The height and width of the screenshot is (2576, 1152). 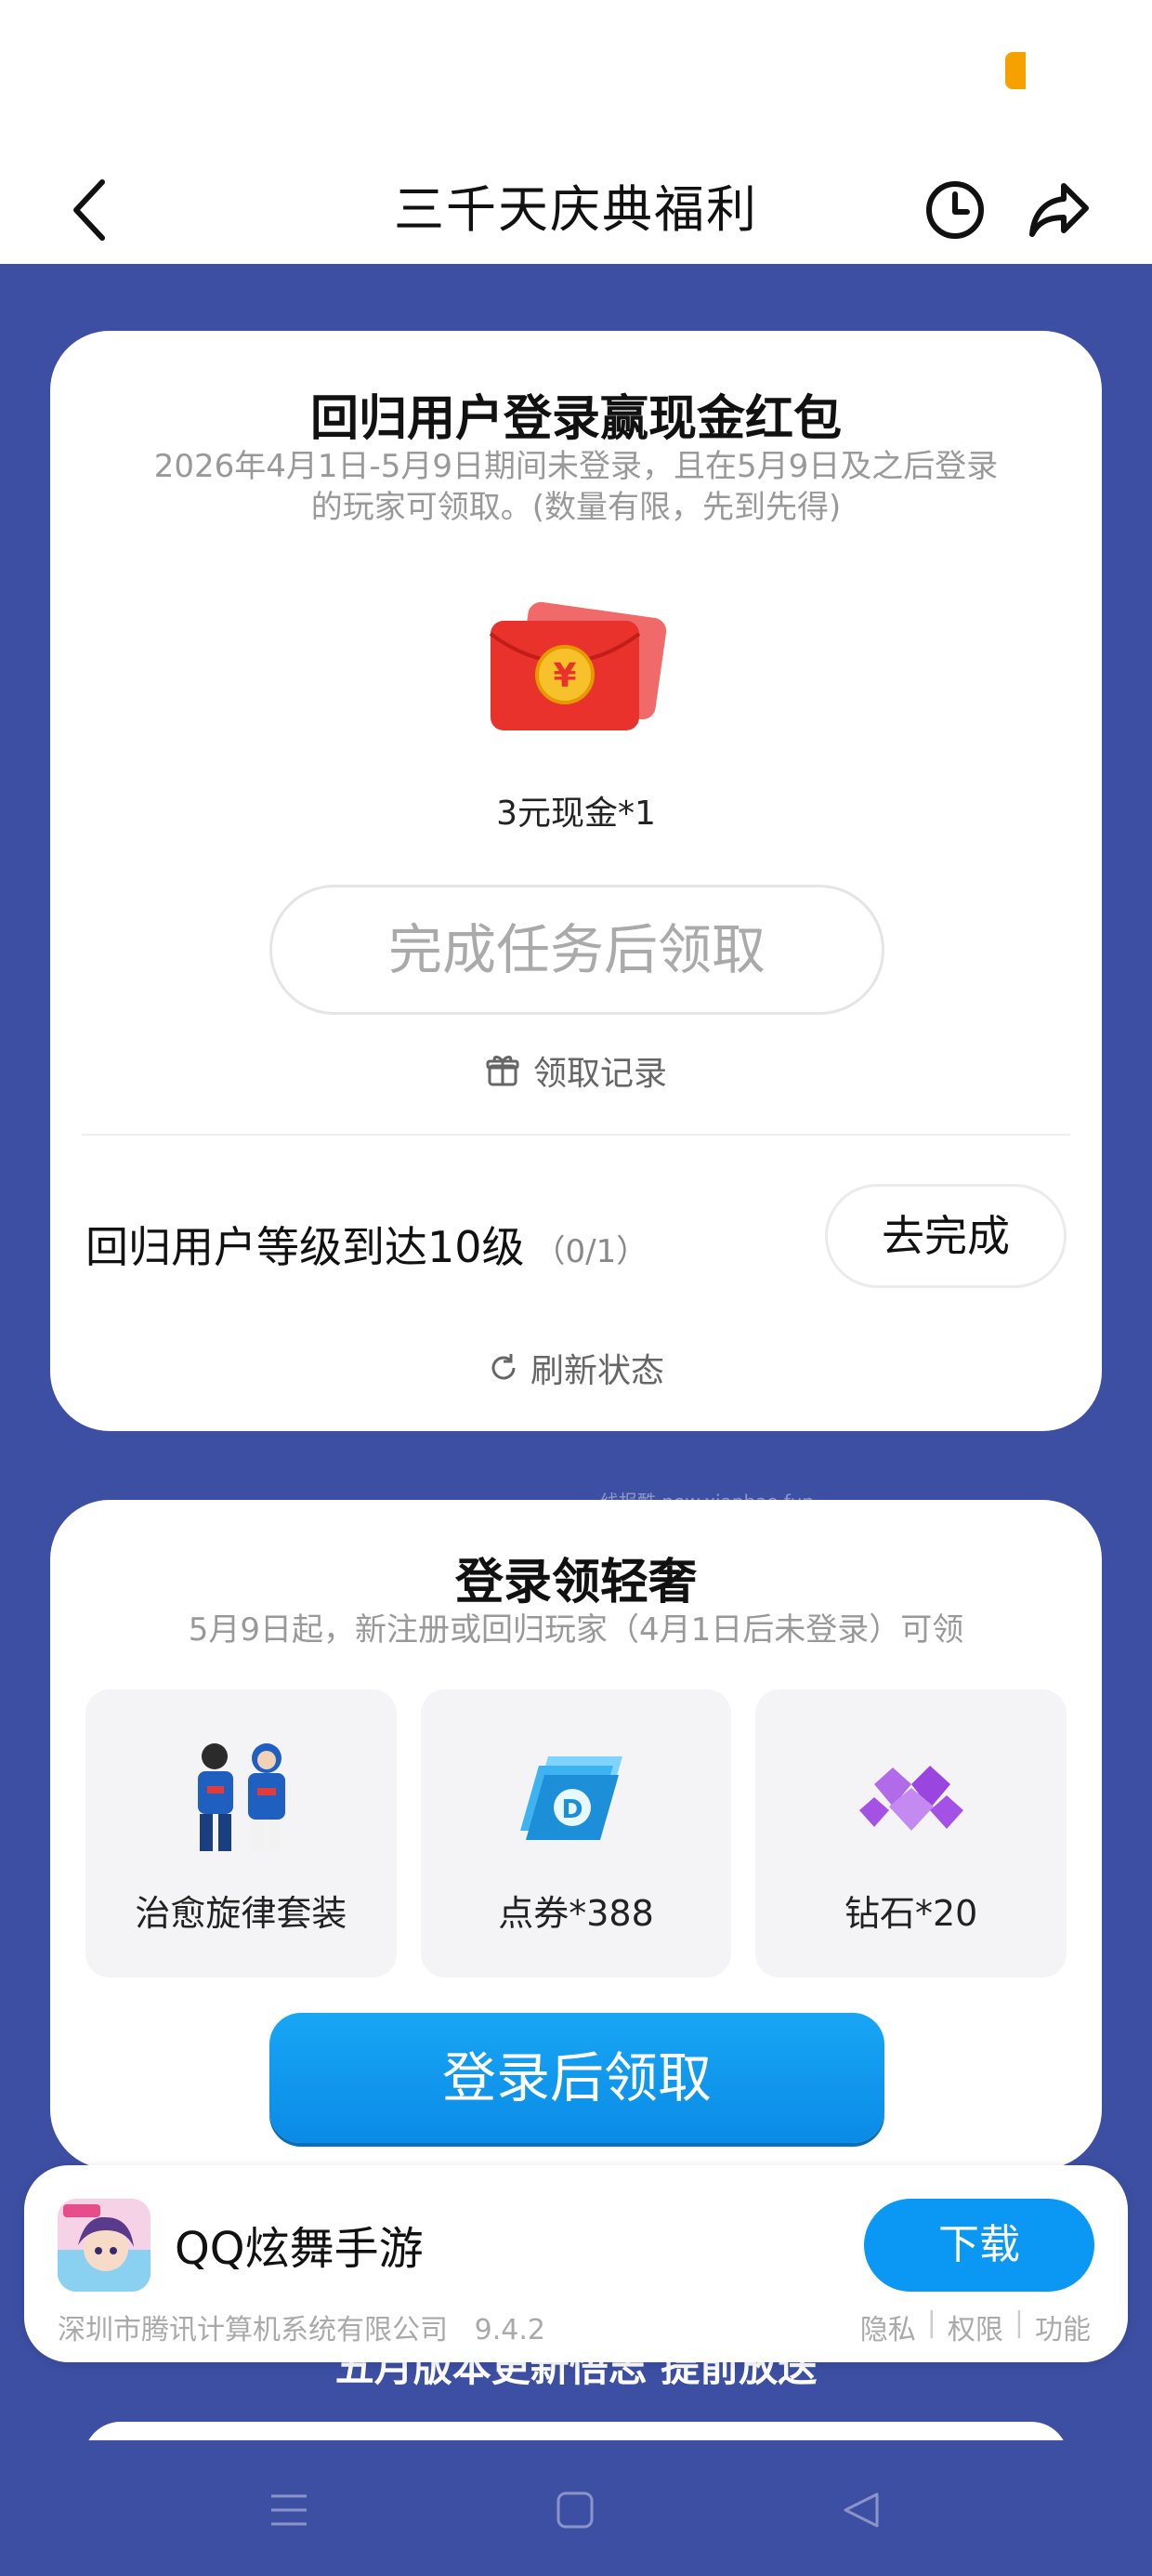 What do you see at coordinates (888, 2327) in the screenshot?
I see `privacy-link: 隐私` at bounding box center [888, 2327].